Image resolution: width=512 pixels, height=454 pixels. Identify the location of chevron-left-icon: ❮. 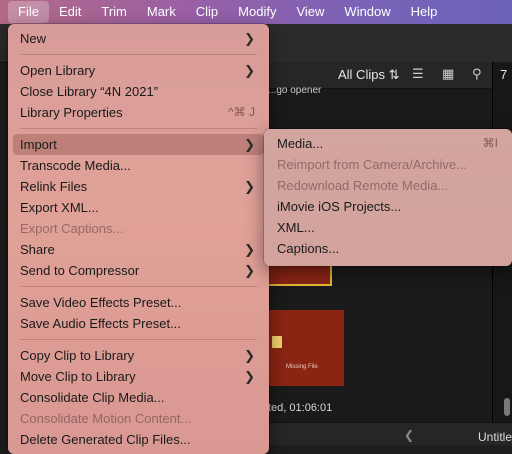
(409, 435).